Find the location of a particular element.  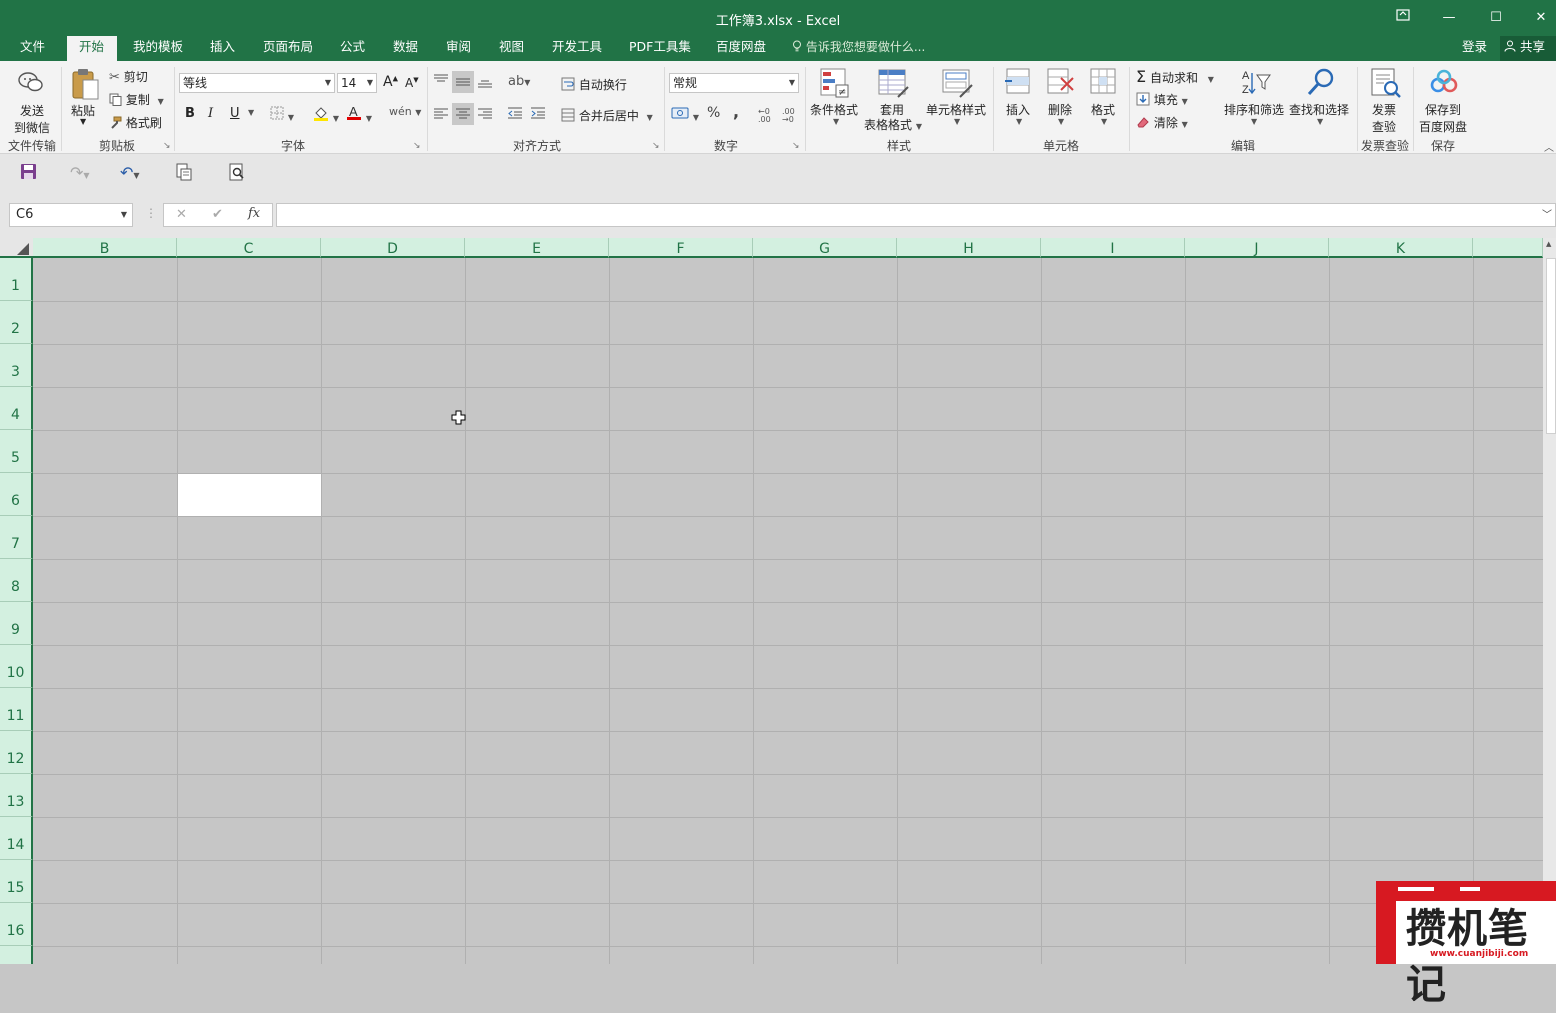

decrease-indent-button is located at coordinates (515, 114).